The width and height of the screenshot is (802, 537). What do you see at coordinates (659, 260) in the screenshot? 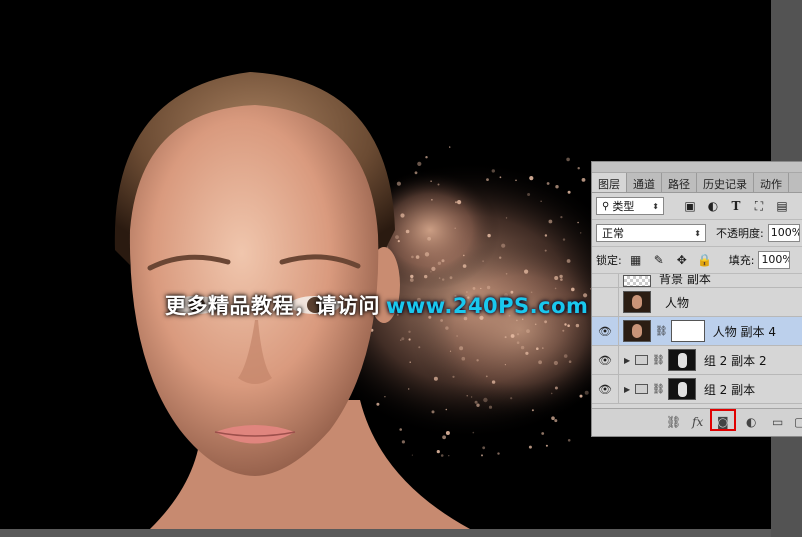
I see `lock-brush-icon: ✎` at bounding box center [659, 260].